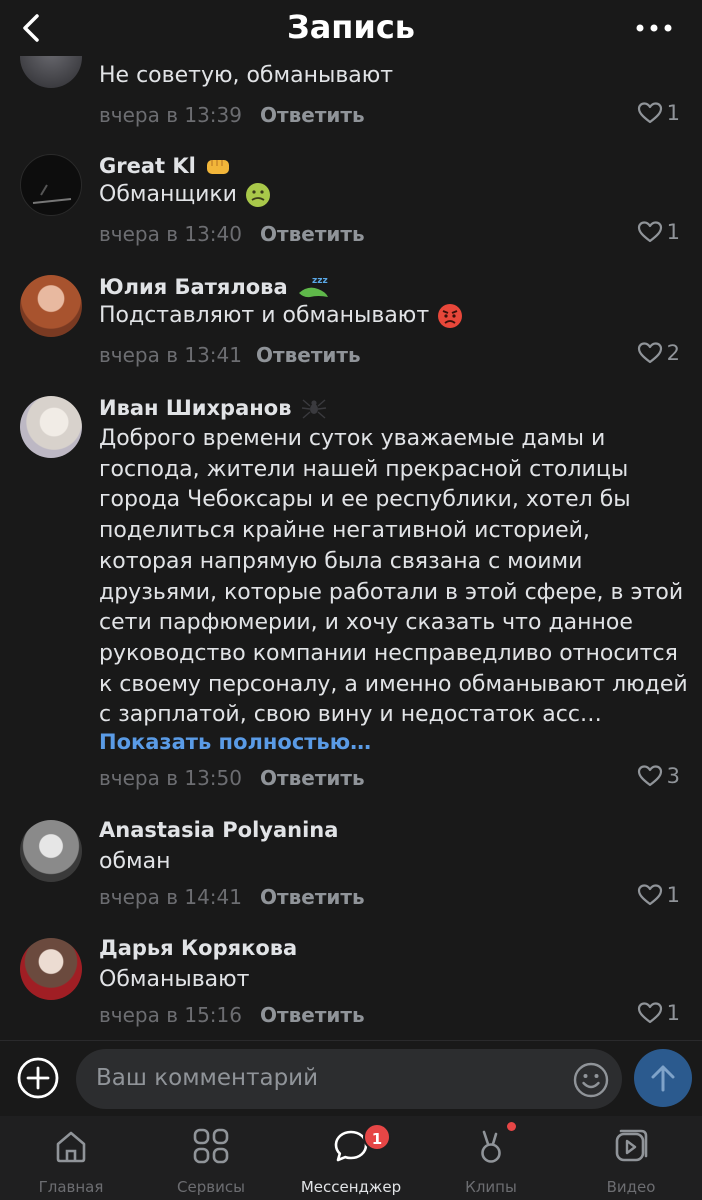 The image size is (702, 1200). Describe the element at coordinates (170, 115) in the screenshot. I see `comment-time: вчера в 13:39` at that location.